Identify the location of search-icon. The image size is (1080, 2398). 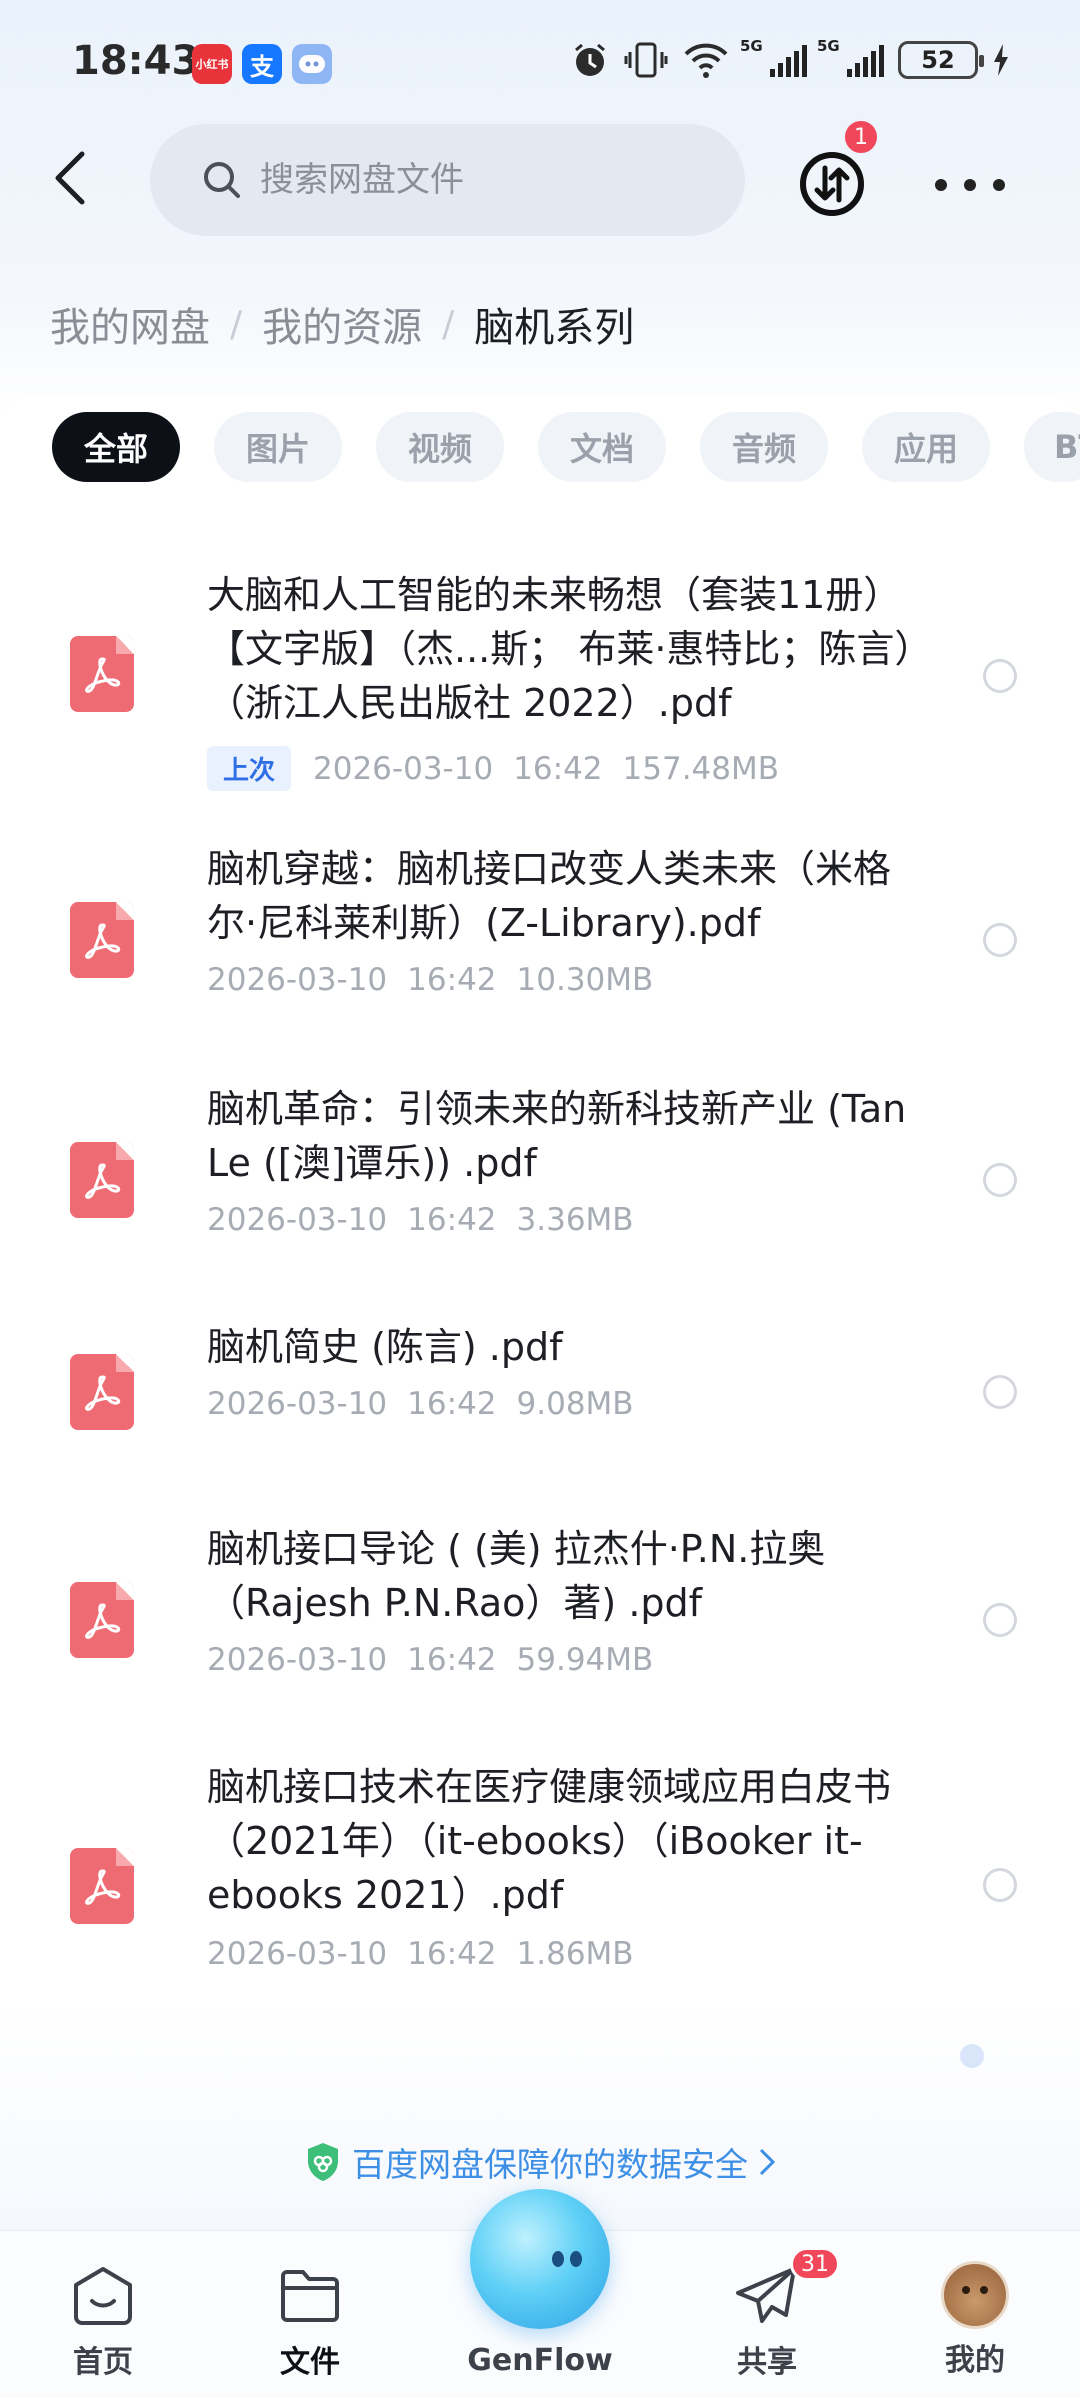
(222, 180).